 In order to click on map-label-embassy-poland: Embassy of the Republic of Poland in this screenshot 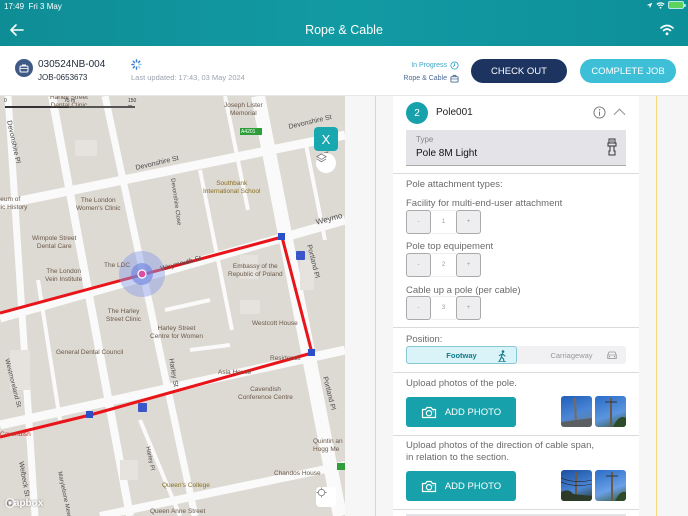, I will do `click(255, 270)`.